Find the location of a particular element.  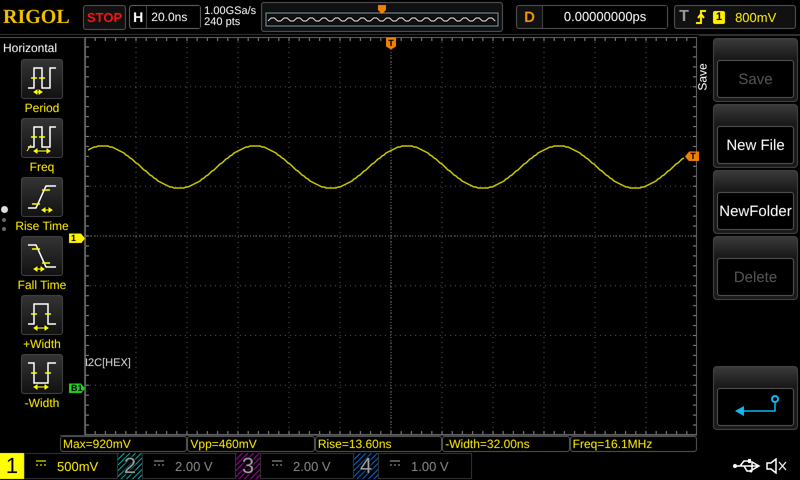

timebase-panel: H 20.0ns is located at coordinates (165, 17).